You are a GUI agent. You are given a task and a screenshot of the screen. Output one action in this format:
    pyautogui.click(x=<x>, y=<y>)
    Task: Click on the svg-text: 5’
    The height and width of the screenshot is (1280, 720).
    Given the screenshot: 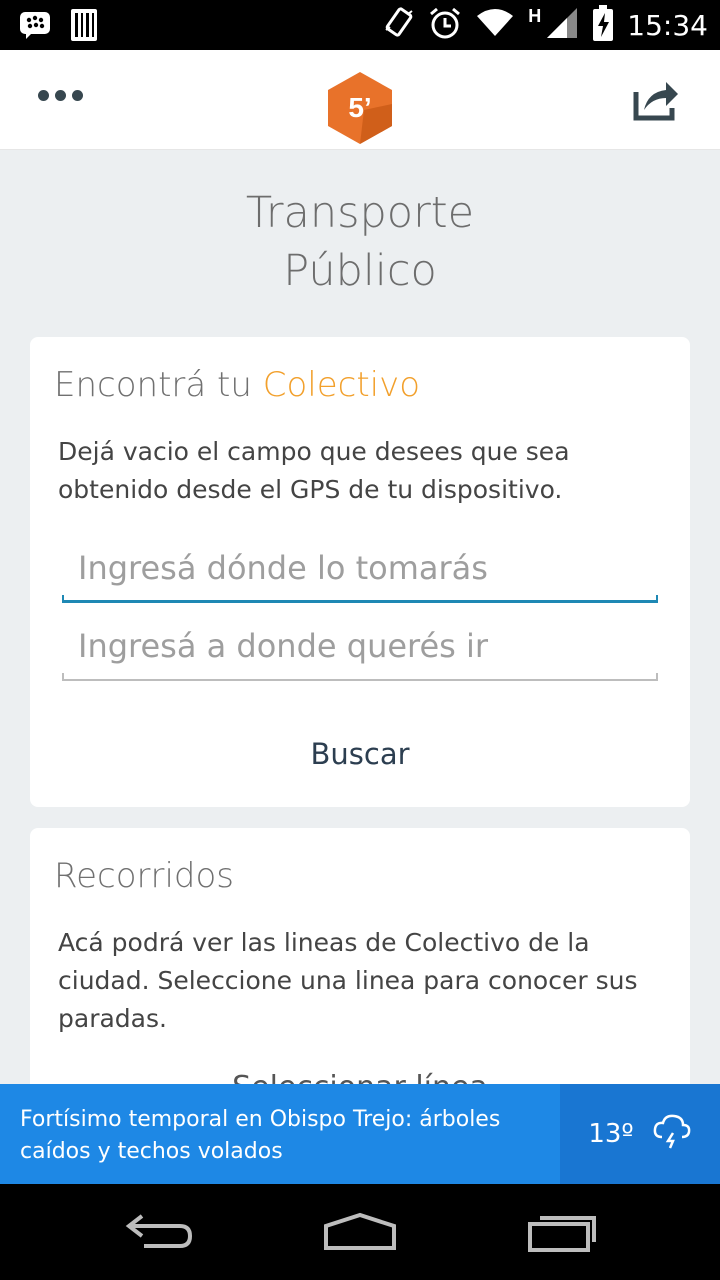 What is the action you would take?
    pyautogui.click(x=359, y=107)
    